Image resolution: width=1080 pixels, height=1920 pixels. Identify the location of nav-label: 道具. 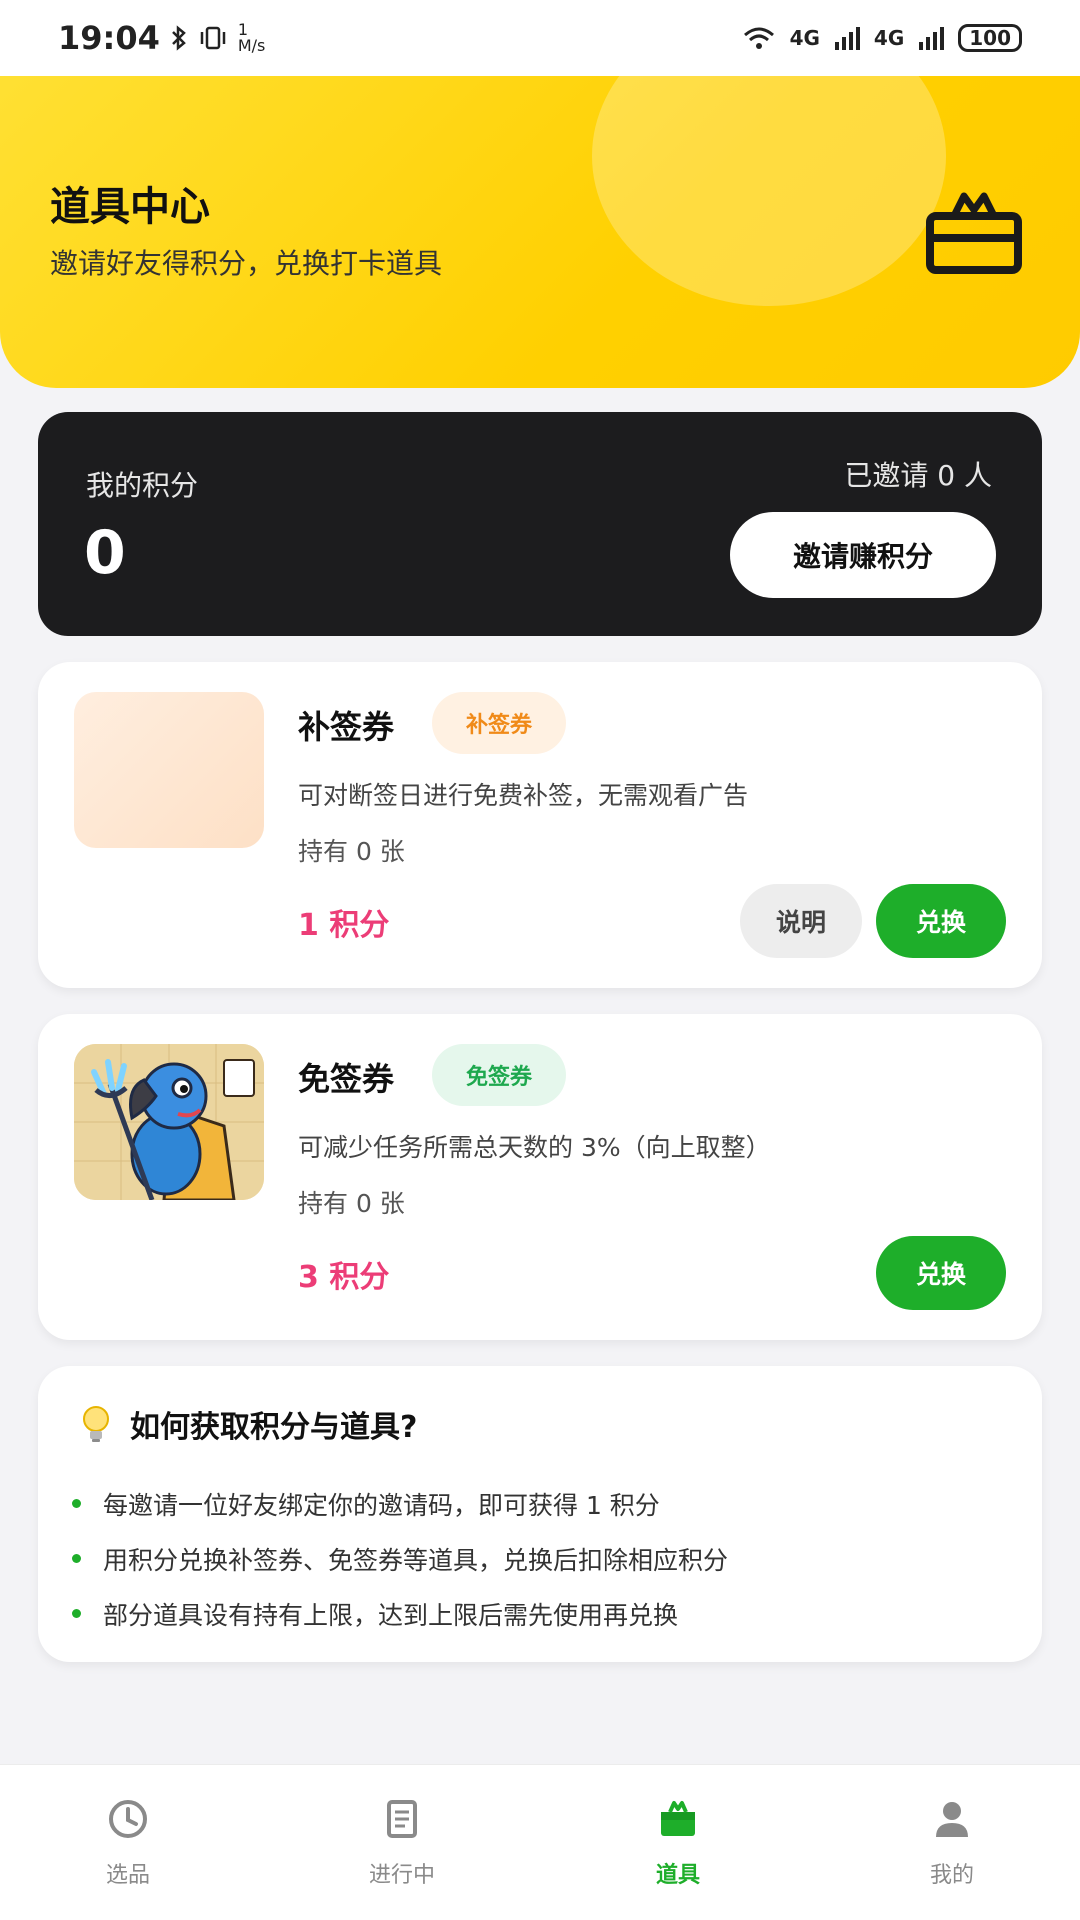
(677, 1875).